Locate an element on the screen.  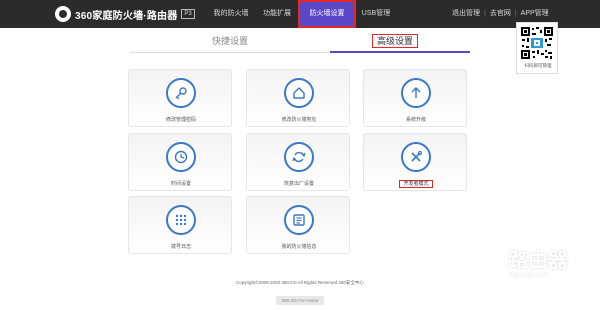
tab-active-indicator is located at coordinates (400, 52).